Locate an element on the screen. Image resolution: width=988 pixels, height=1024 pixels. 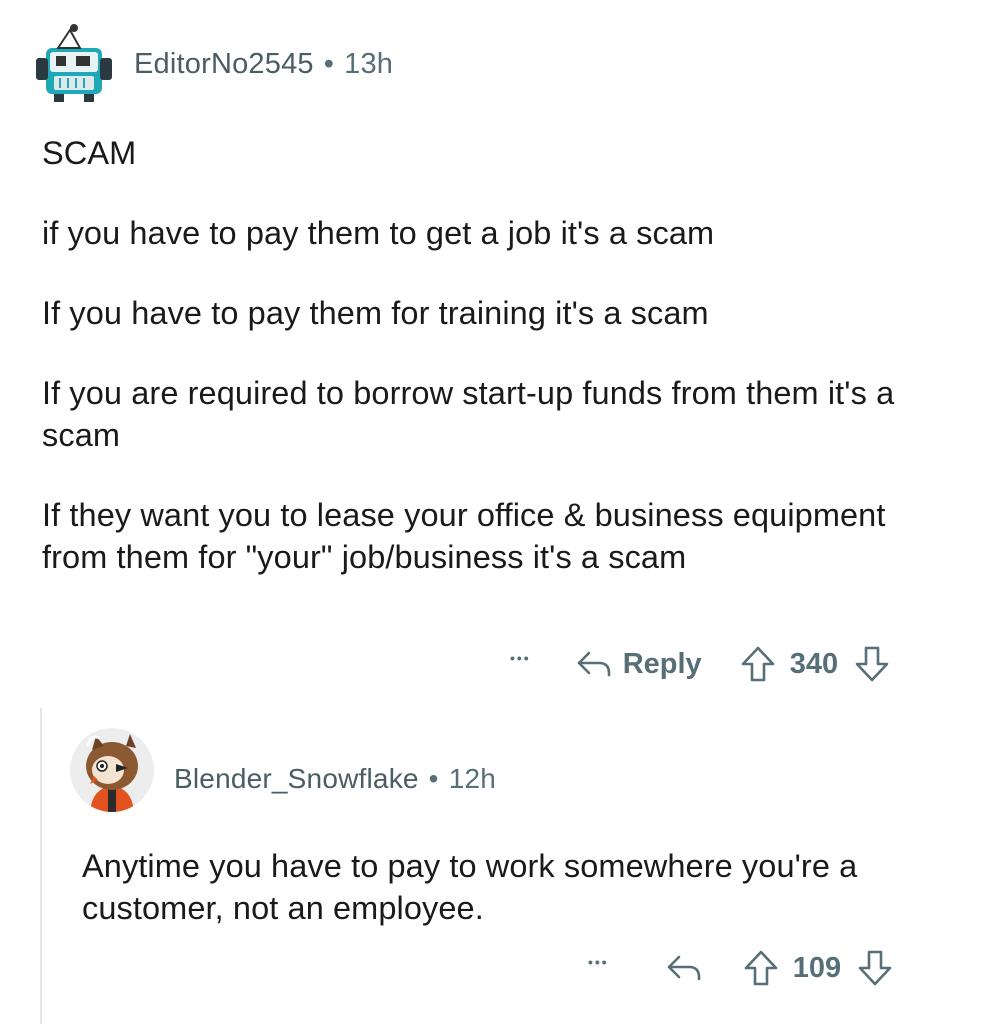
username-link: EditorNo2545 is located at coordinates (224, 64).